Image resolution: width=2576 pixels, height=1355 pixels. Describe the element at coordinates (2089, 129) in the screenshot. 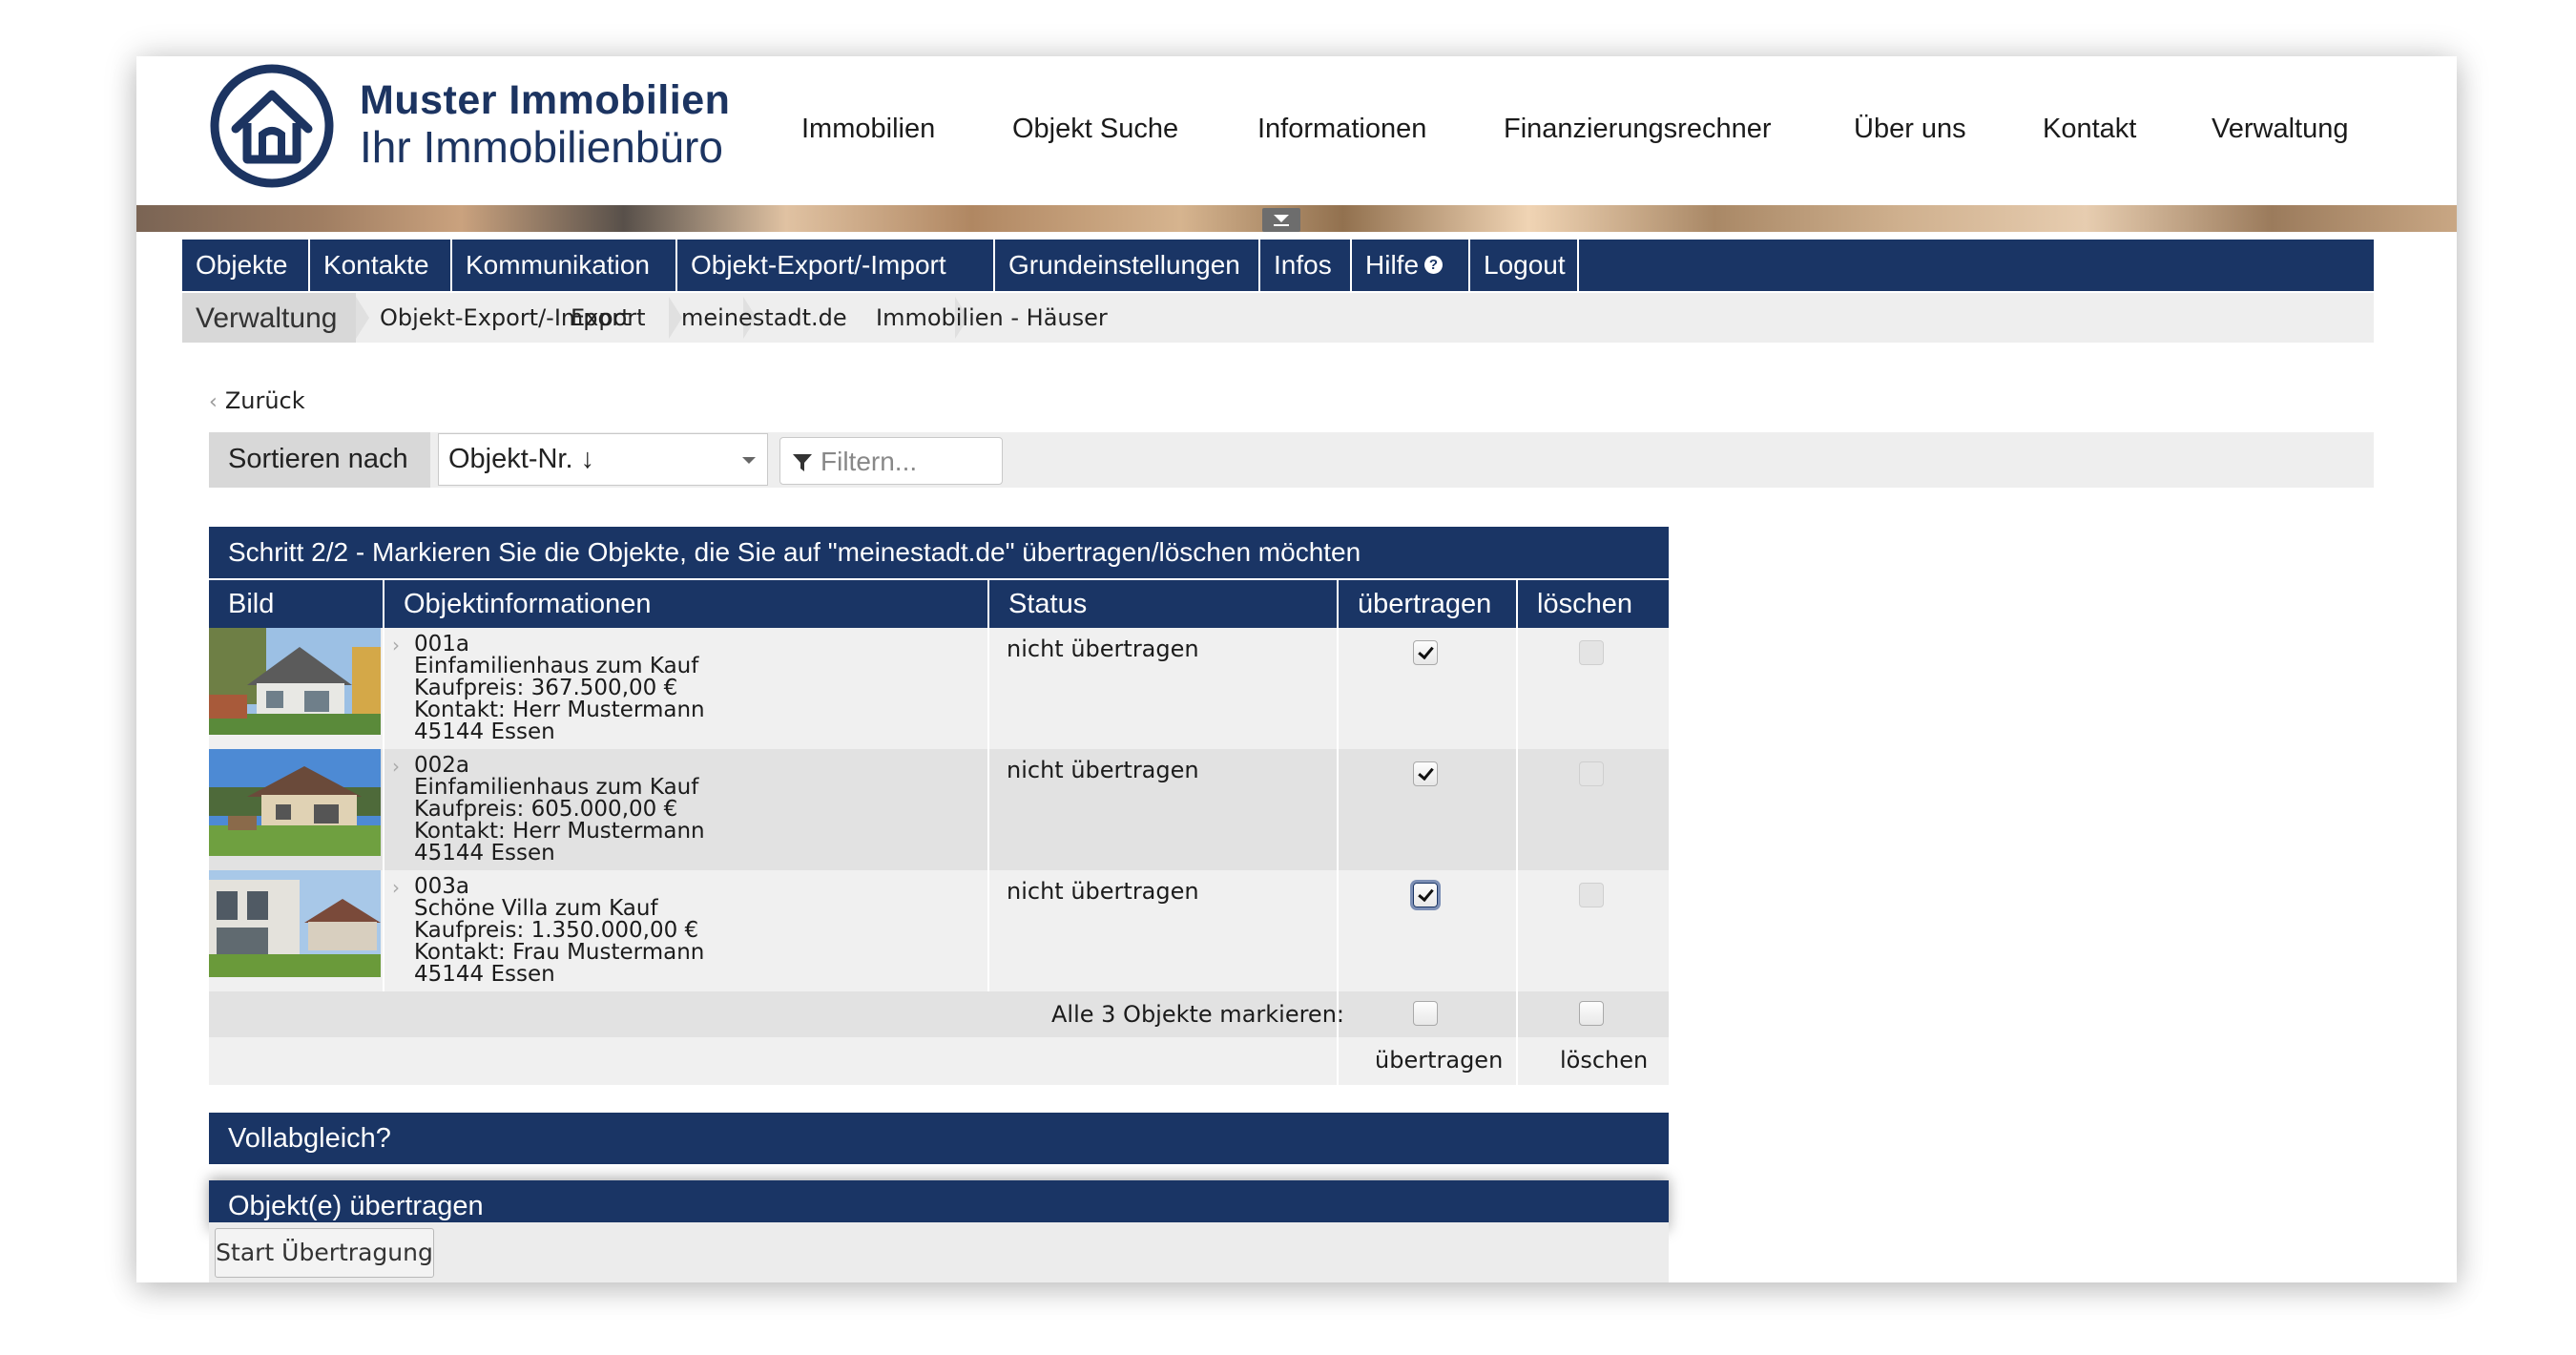

I see `topnav-kontakt: Kontakt` at that location.